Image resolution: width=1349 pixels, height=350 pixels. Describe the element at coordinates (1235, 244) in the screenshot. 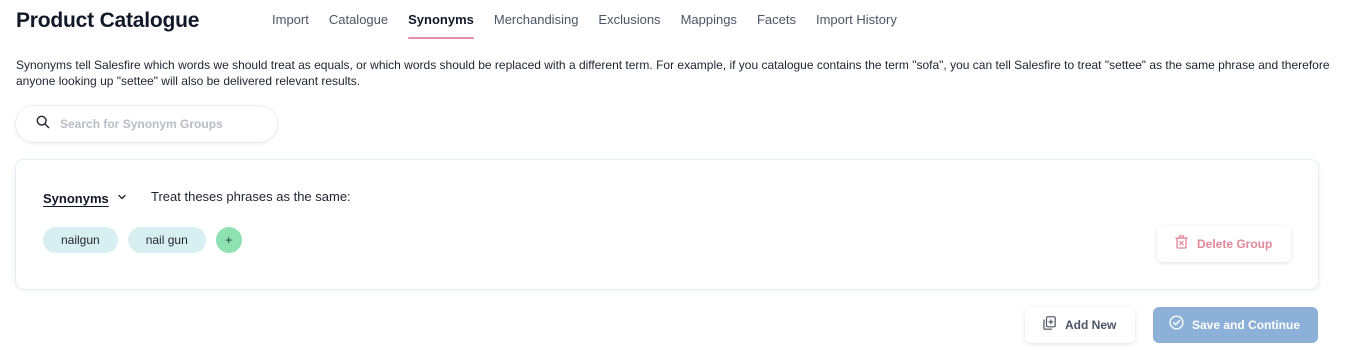

I see `delete-group-label: Delete Group` at that location.